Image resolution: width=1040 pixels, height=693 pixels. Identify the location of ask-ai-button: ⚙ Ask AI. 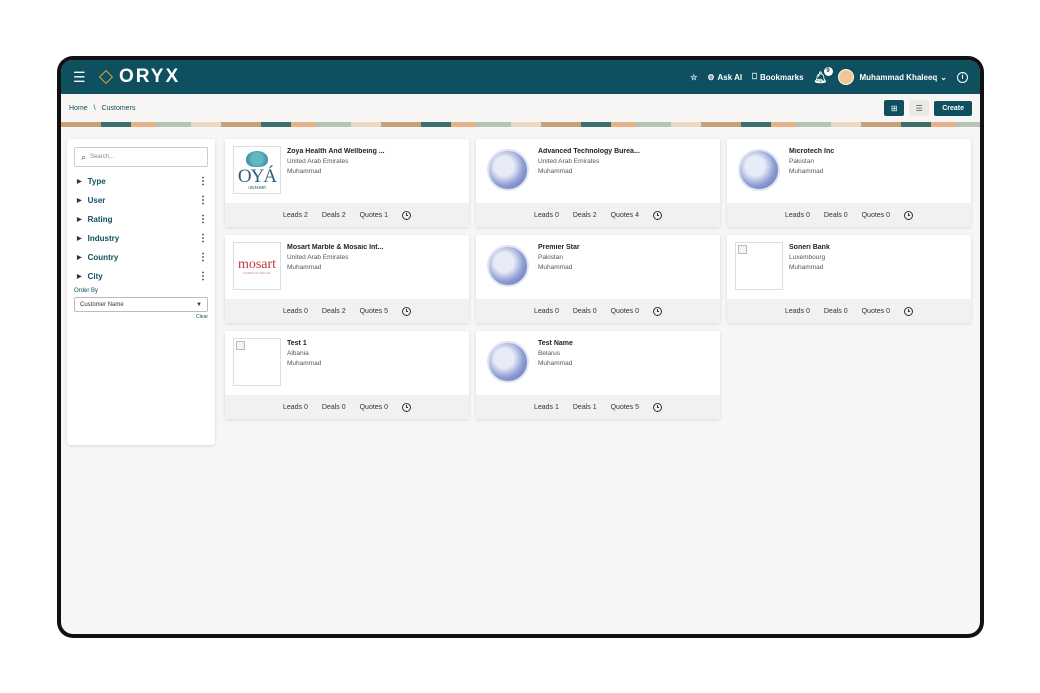
(724, 77).